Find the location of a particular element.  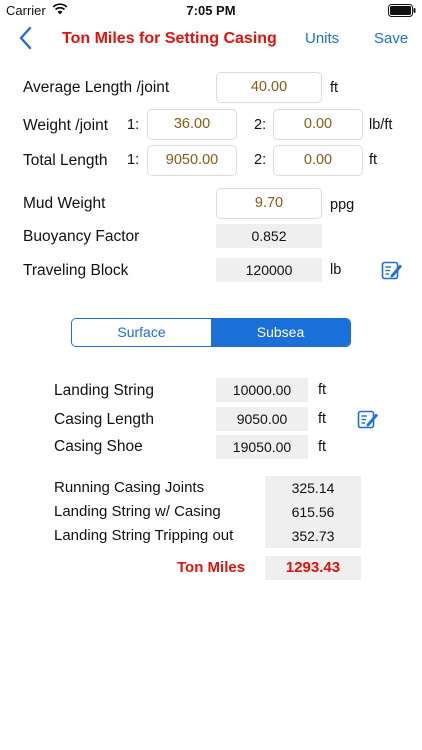

mud-weight-input: 9.70 is located at coordinates (269, 203).